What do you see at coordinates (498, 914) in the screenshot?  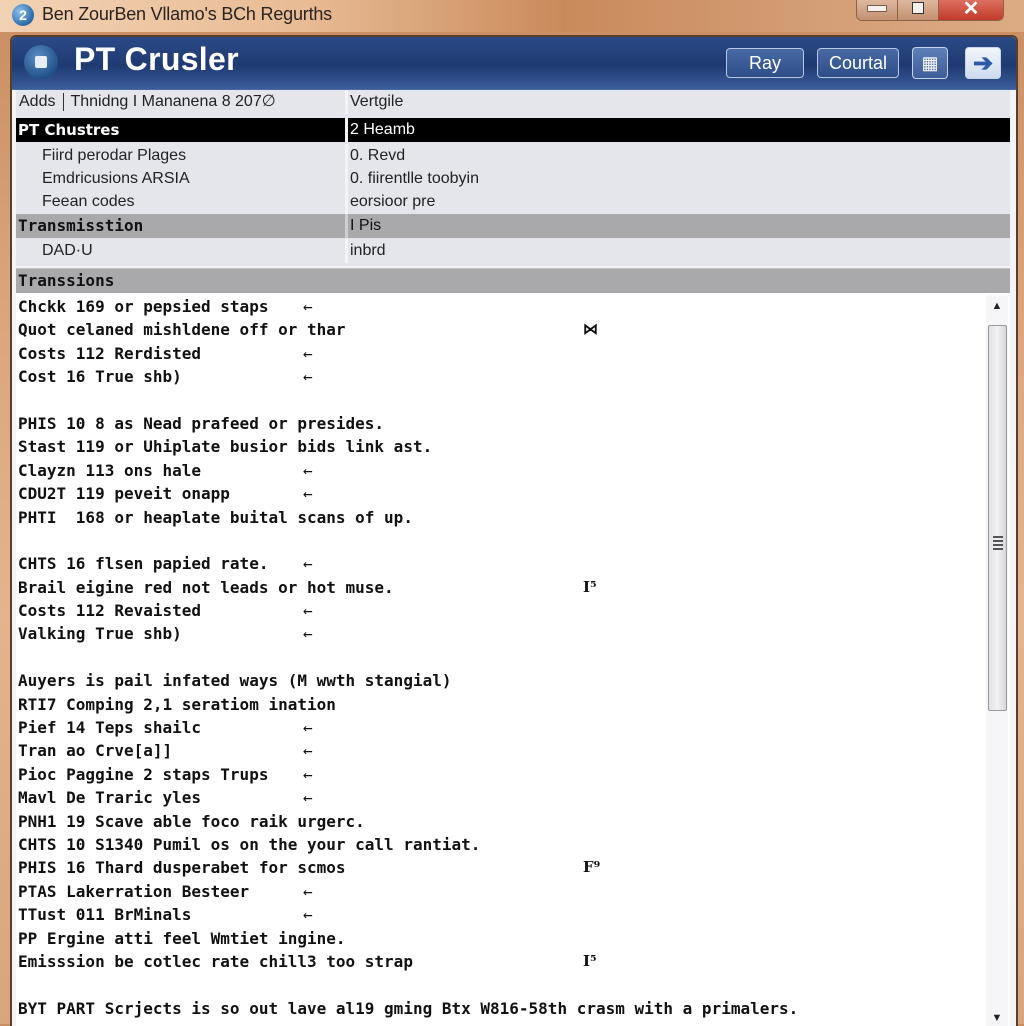 I see `log-line: TTust 011 BrMinals ←` at bounding box center [498, 914].